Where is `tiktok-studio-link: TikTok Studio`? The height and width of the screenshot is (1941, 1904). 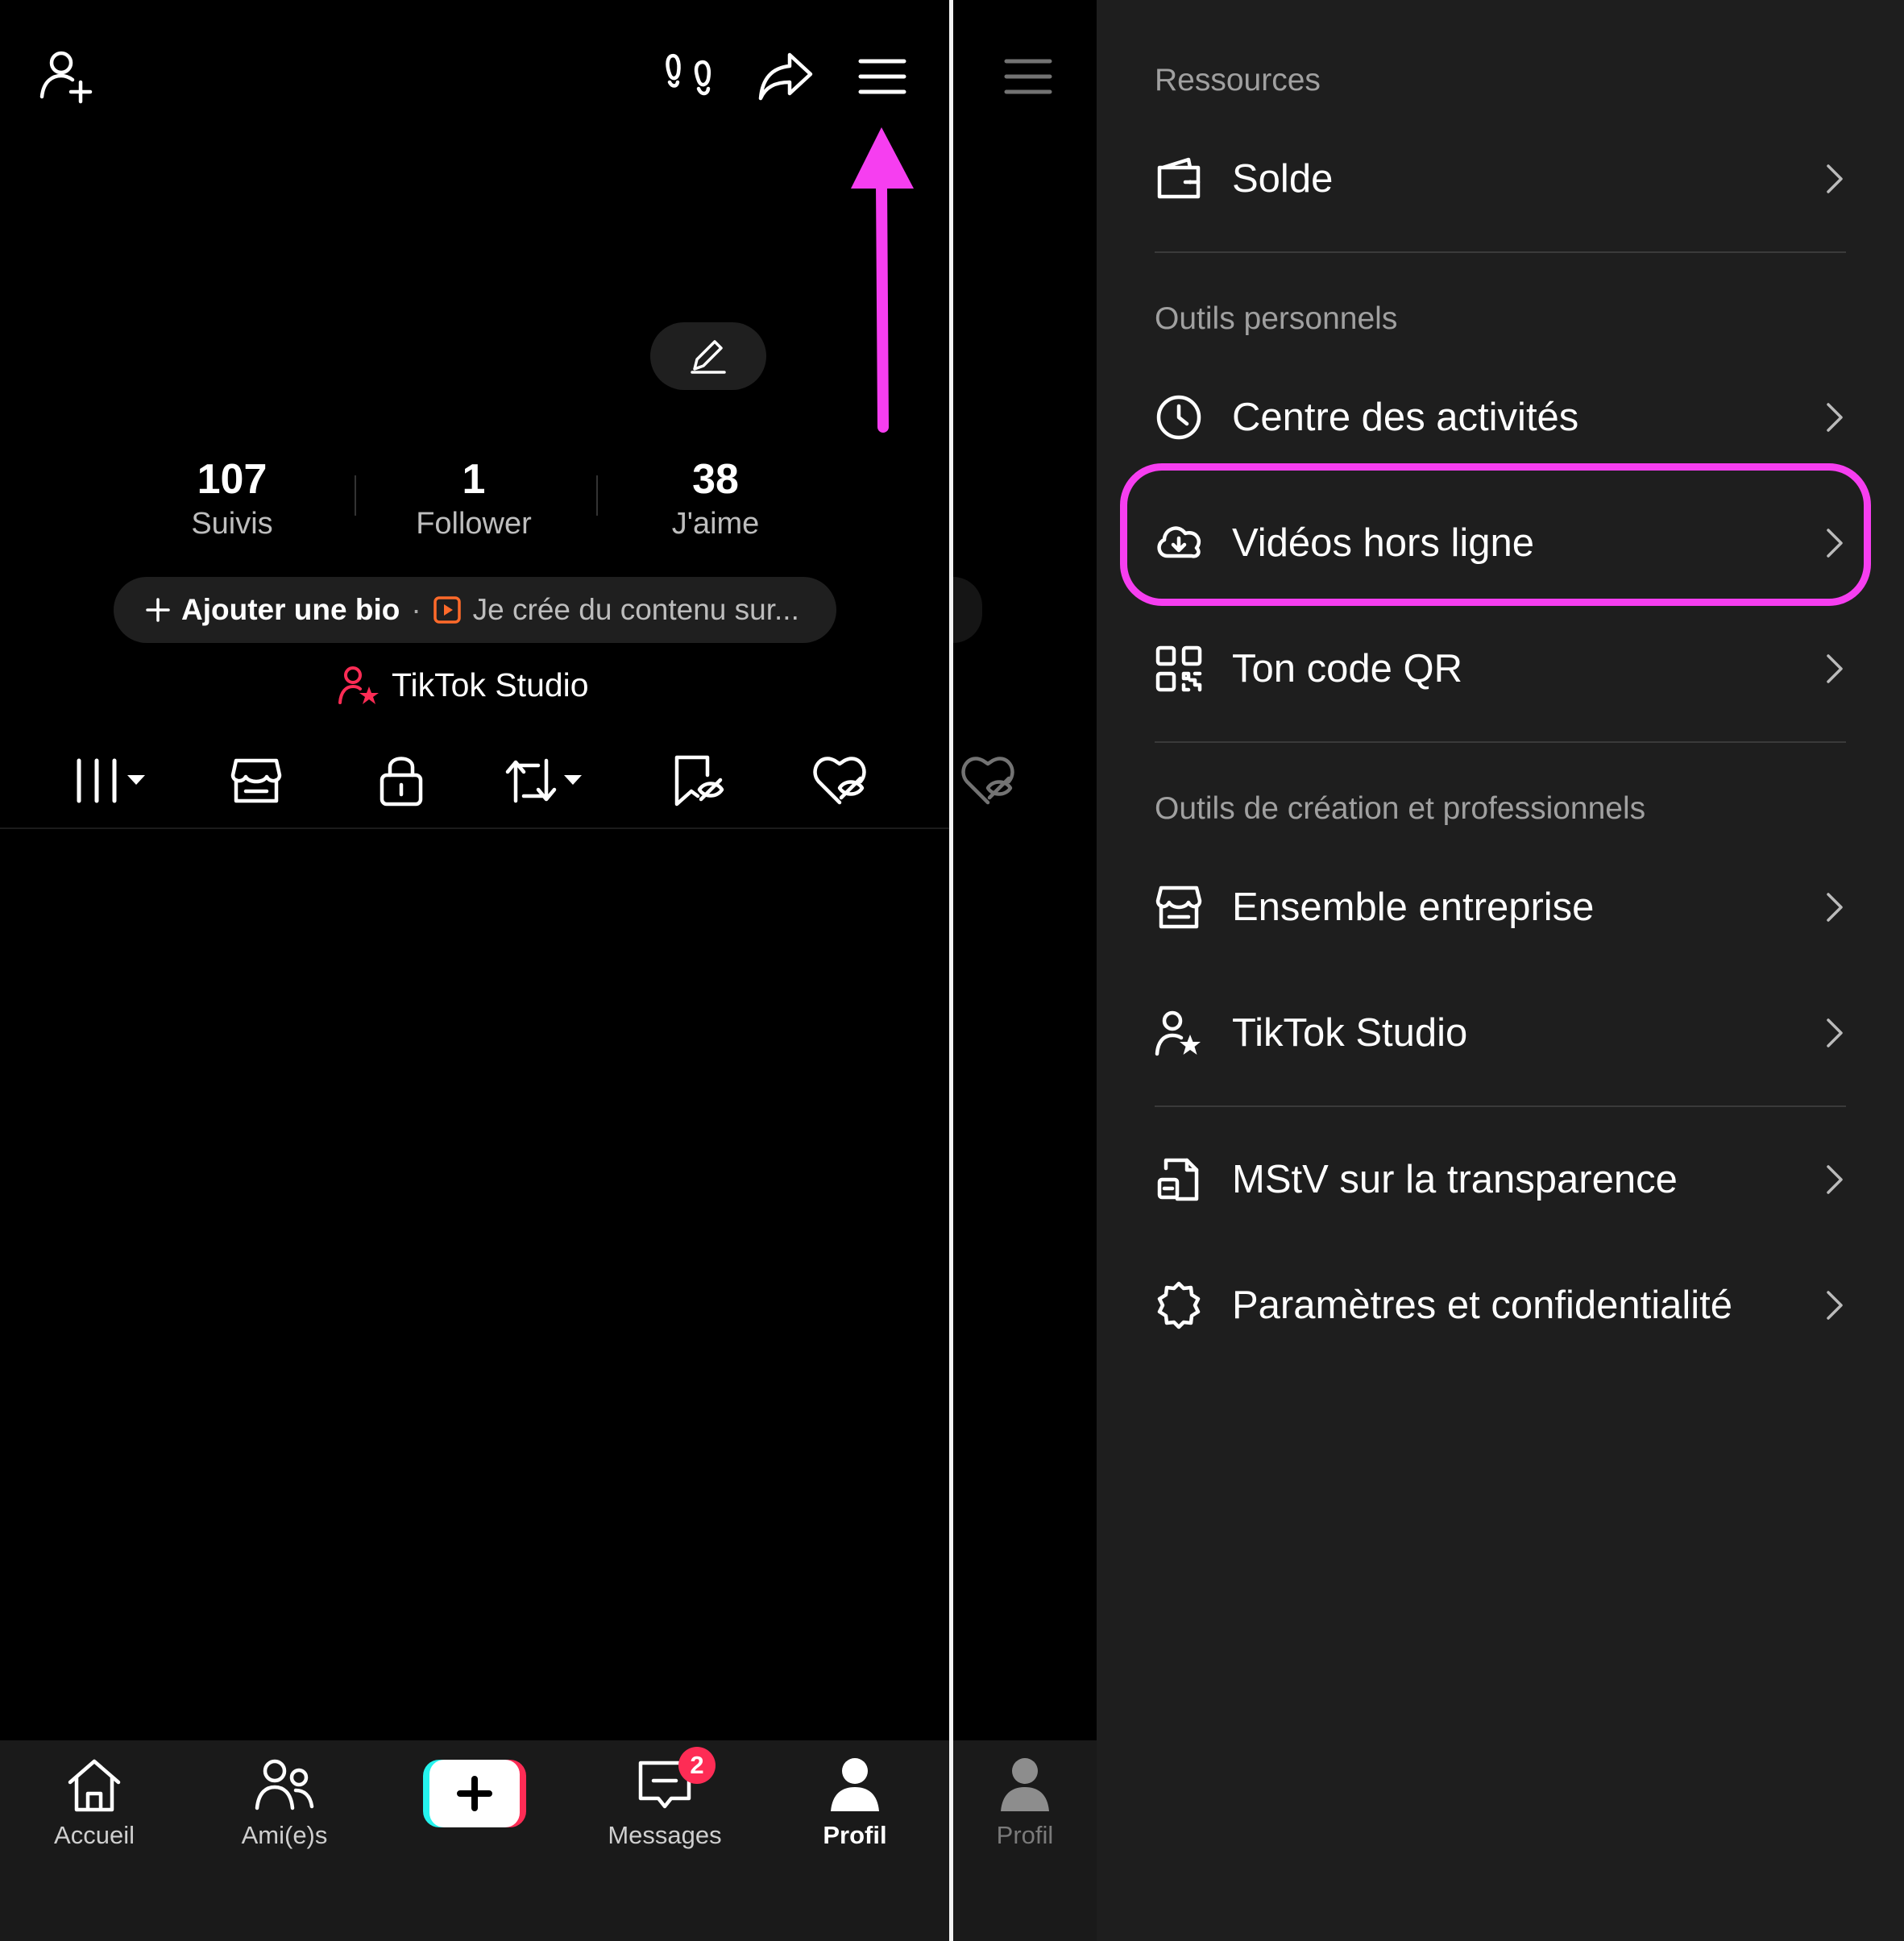 tiktok-studio-link: TikTok Studio is located at coordinates (463, 685).